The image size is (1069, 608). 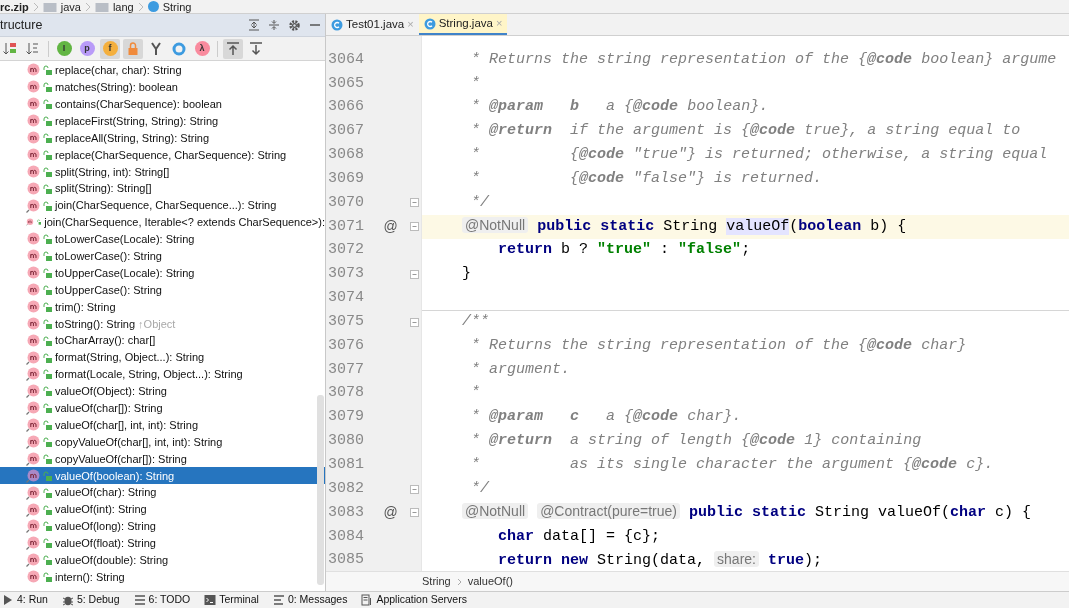 I want to click on tree-item: split(String): String[], so click(x=162, y=189).